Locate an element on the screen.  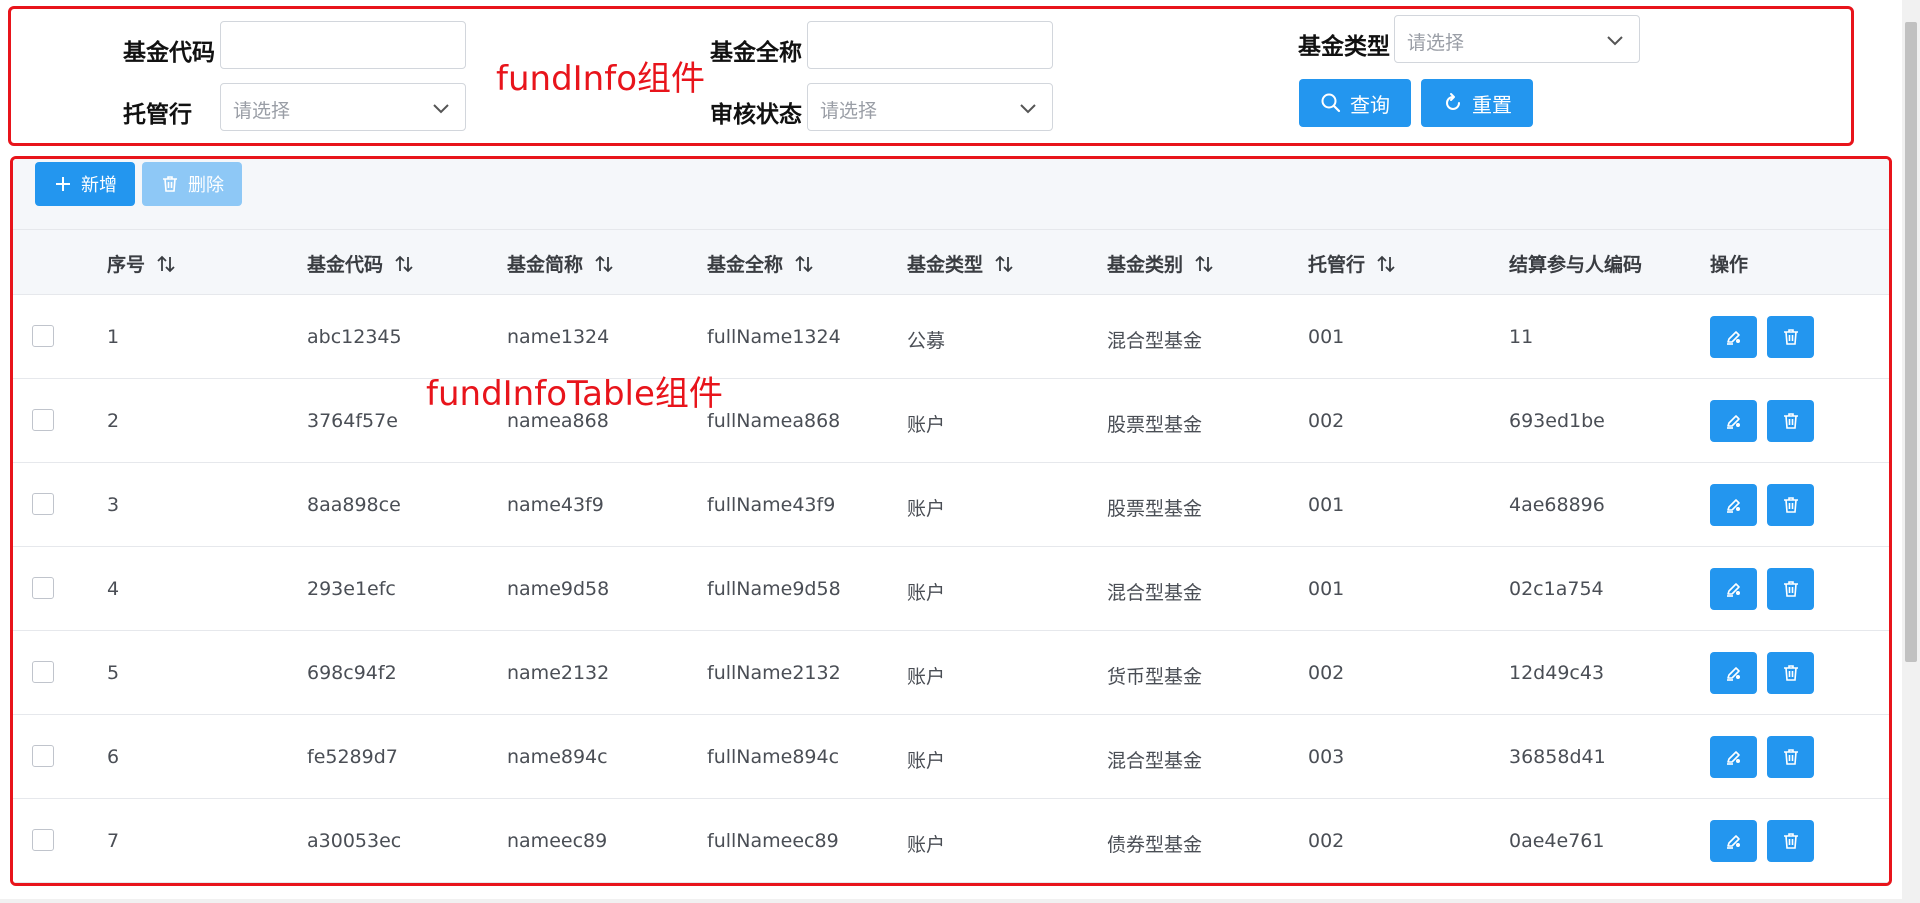
col-settlement-code-header: 结算参与人编码 is located at coordinates (1575, 263).